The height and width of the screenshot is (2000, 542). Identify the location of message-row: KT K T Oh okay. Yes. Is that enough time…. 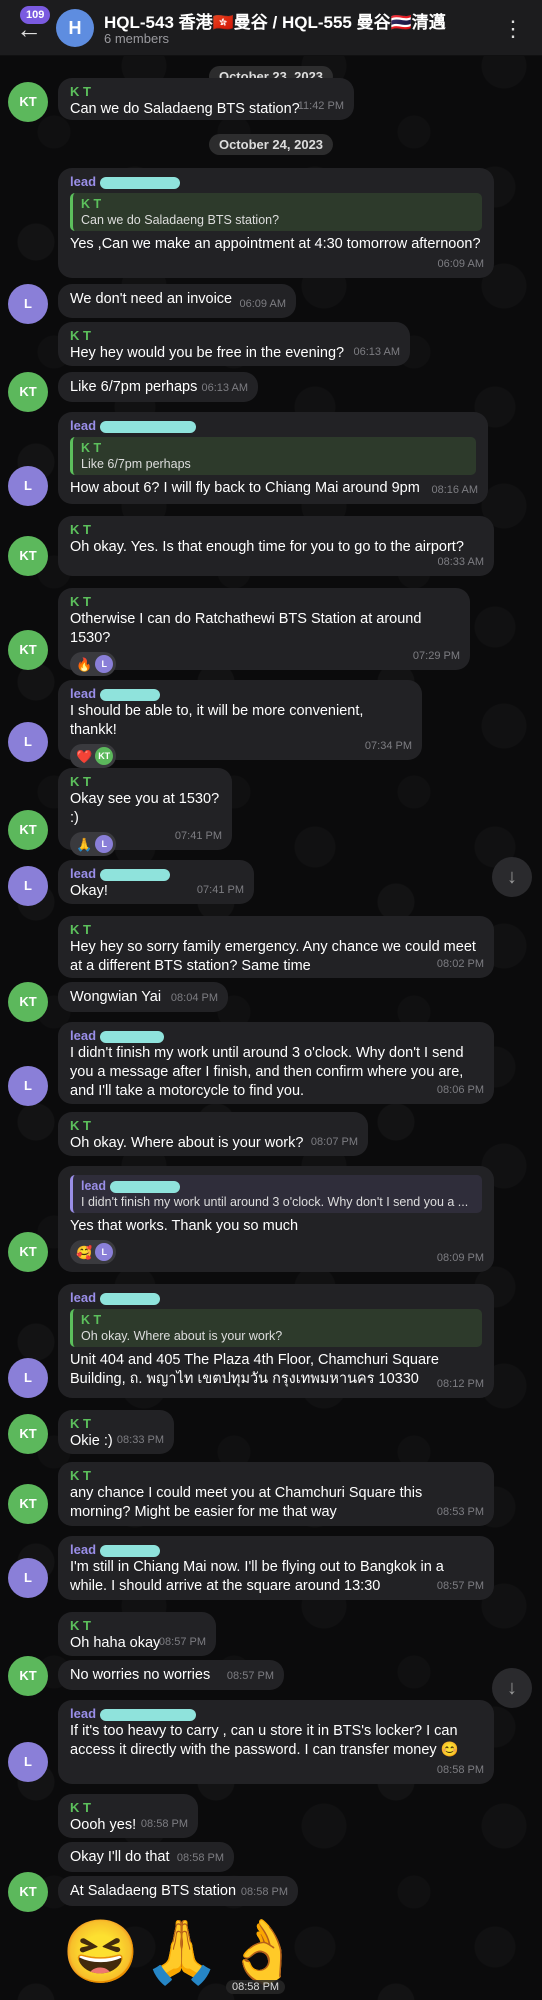
(271, 548).